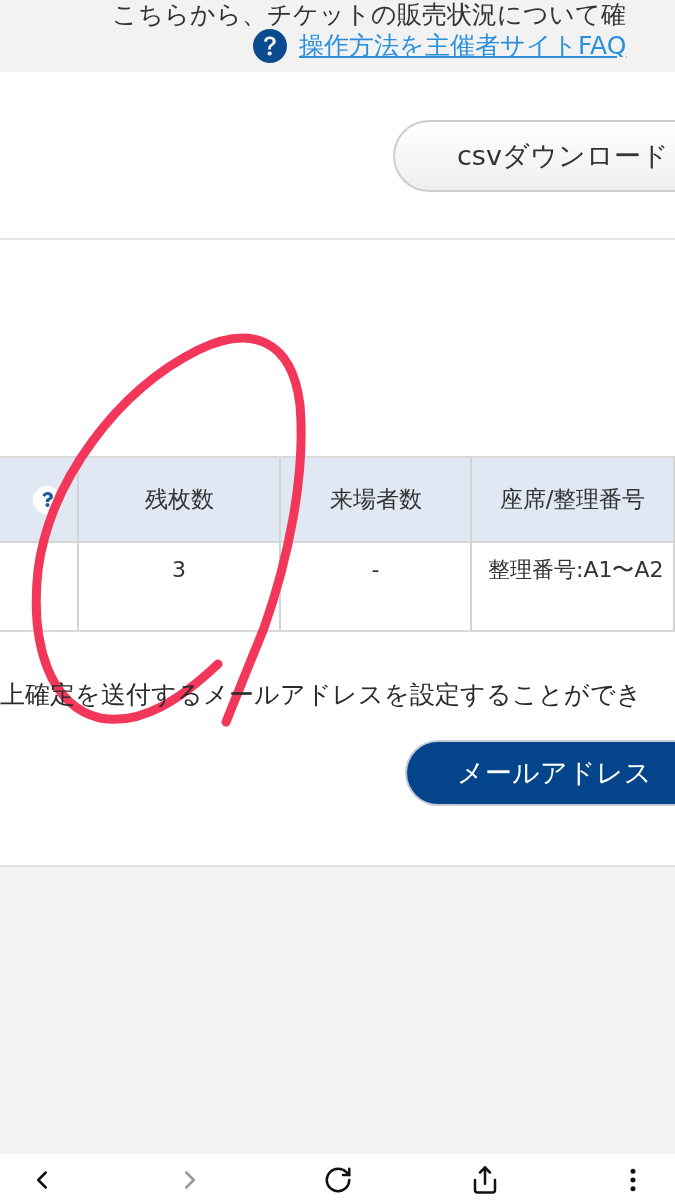 The image size is (675, 1200). I want to click on mail-address-button: メールアドレス, so click(540, 773).